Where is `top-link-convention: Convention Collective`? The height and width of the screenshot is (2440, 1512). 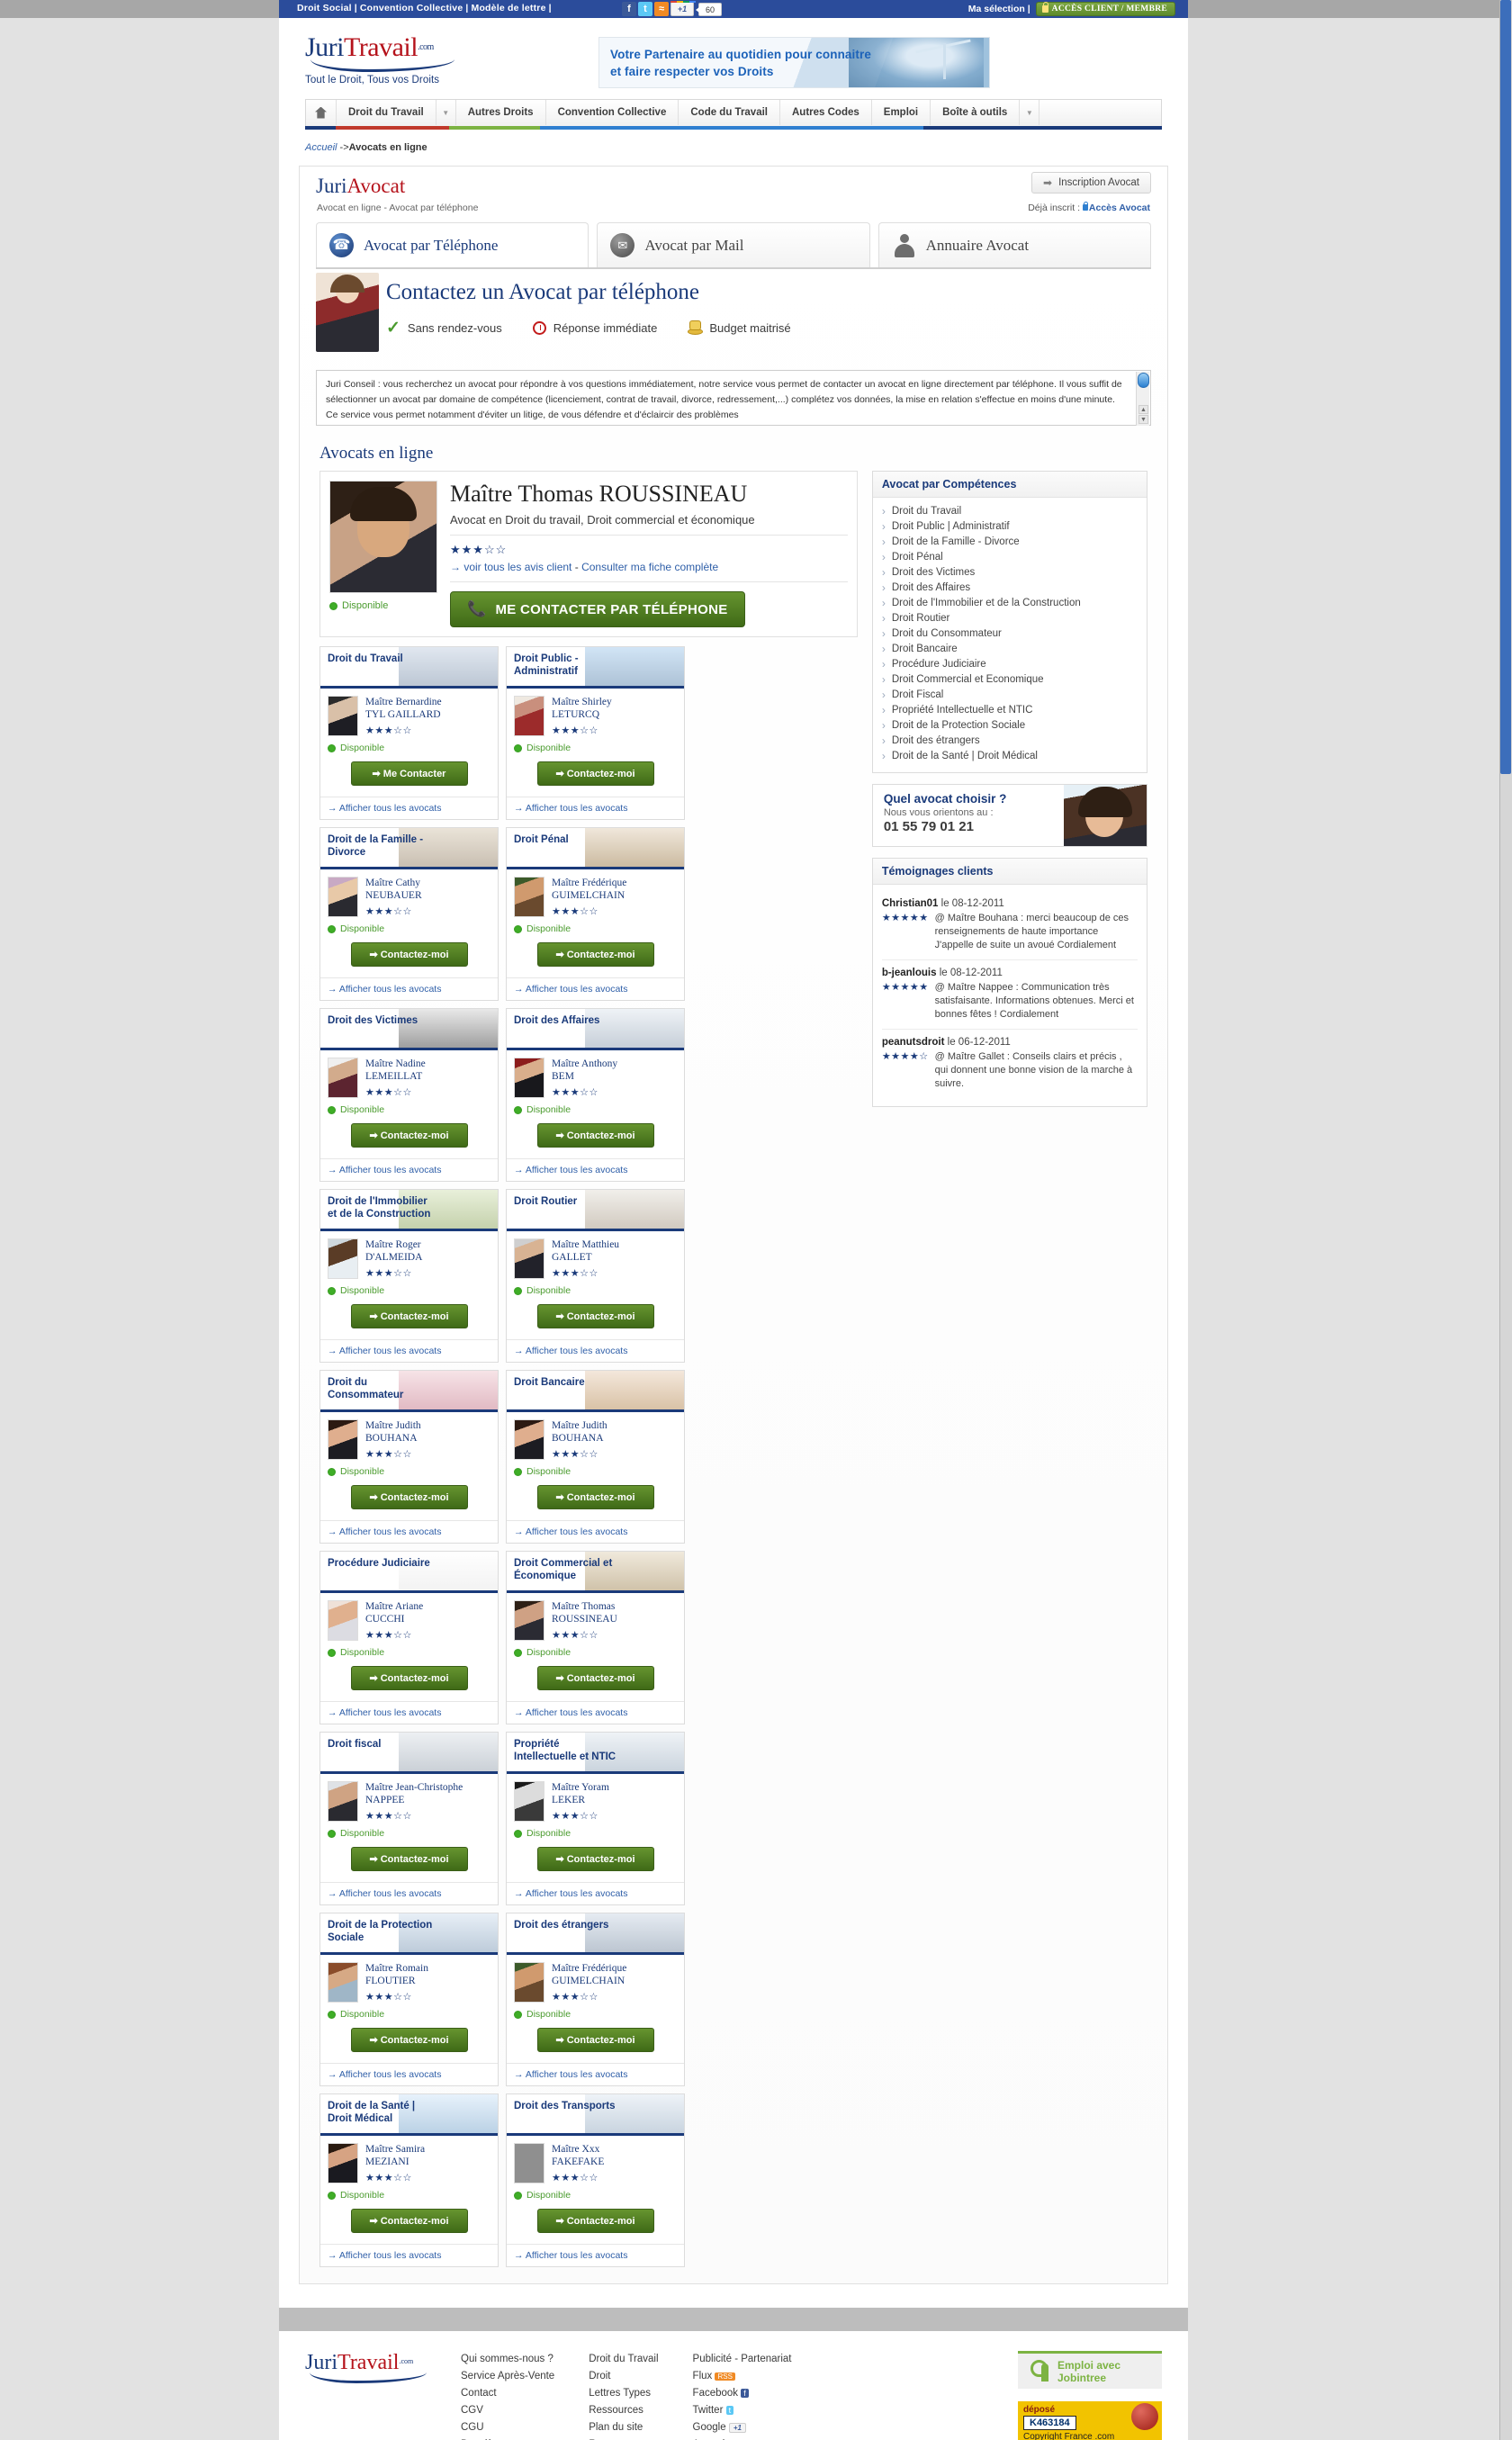
top-link-convention: Convention Collective is located at coordinates (411, 8).